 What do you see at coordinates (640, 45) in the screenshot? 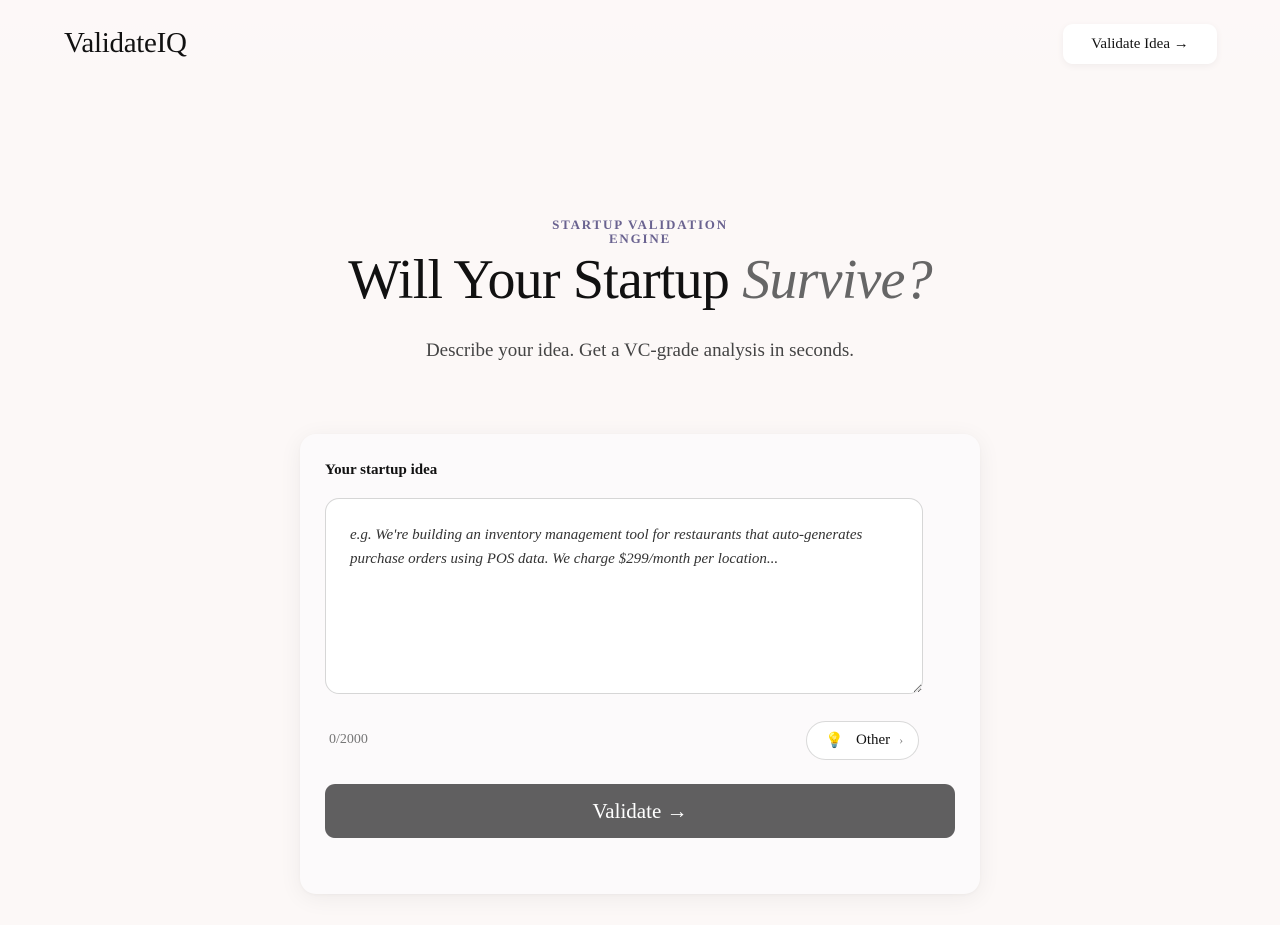
I see `top-bar: ValidateIQ Validate Idea →` at bounding box center [640, 45].